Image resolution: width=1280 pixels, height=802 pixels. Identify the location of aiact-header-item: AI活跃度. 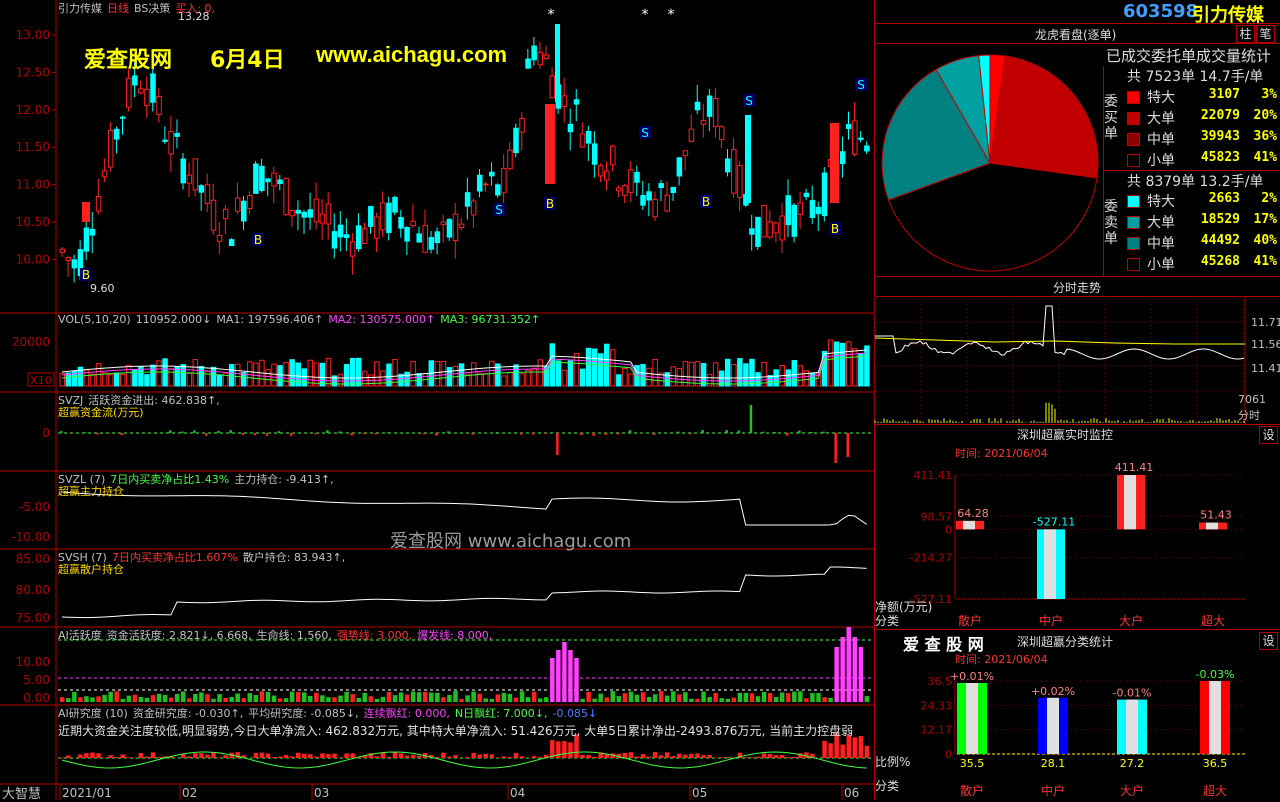
(80, 635).